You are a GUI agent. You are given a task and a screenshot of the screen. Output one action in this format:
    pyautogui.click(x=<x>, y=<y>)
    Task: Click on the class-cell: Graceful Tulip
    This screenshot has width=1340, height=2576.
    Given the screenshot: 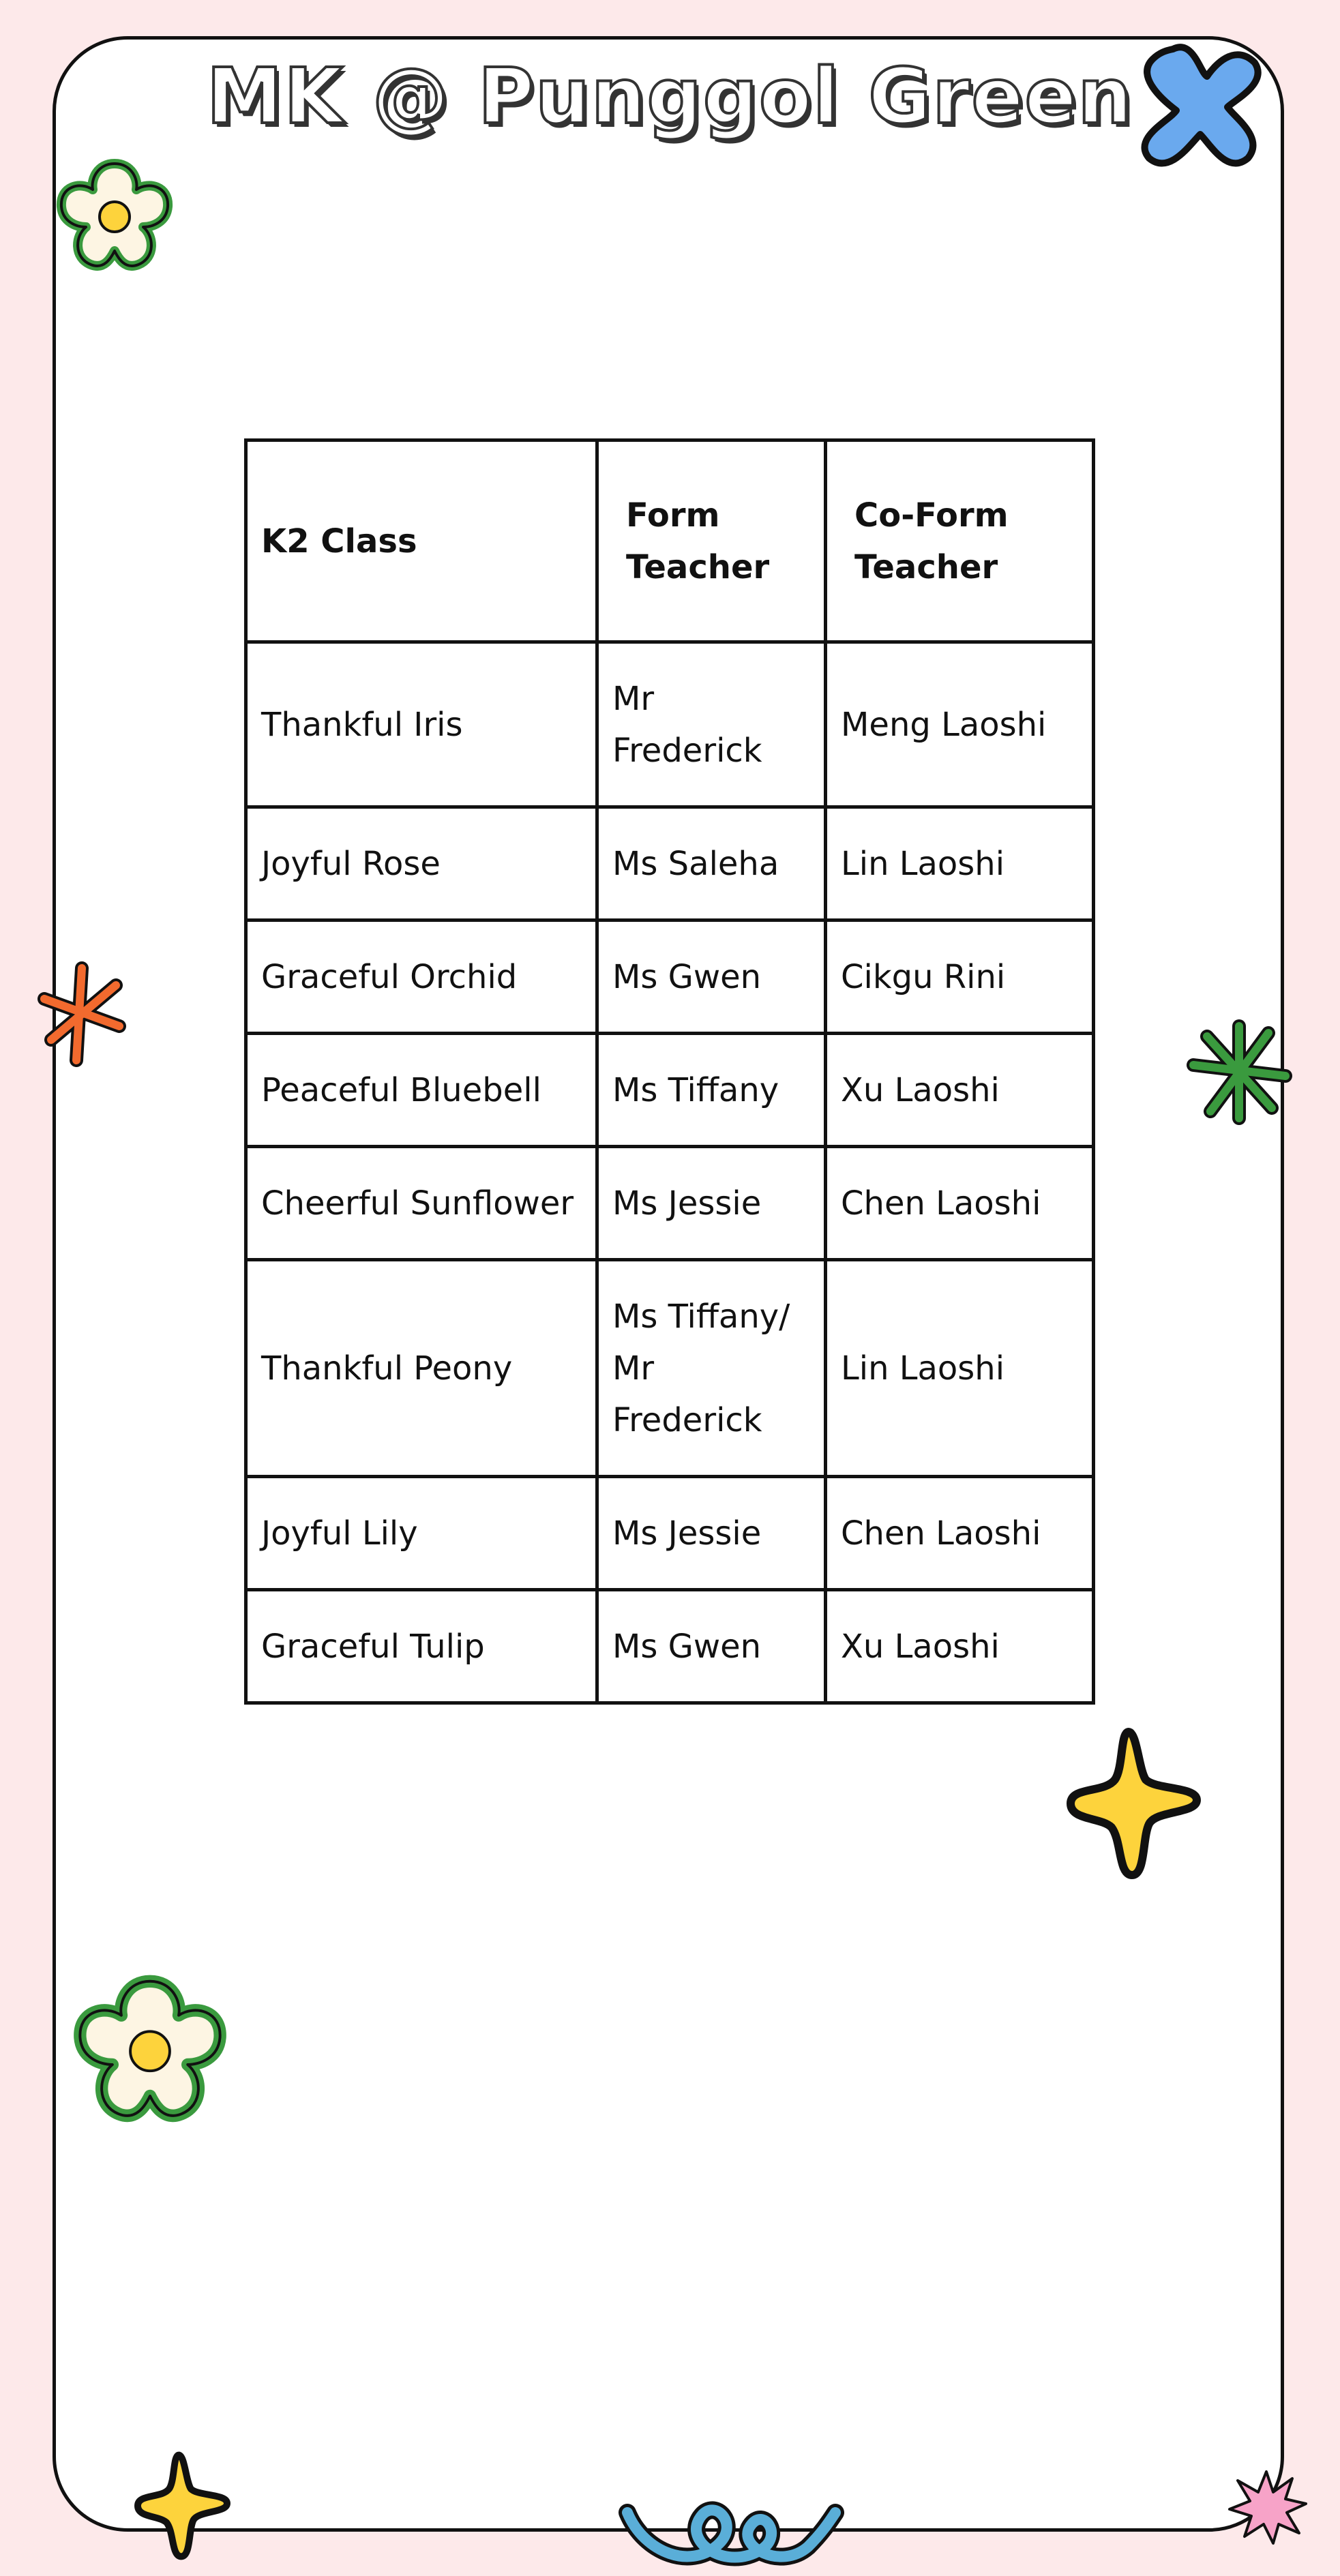 What is the action you would take?
    pyautogui.click(x=421, y=1646)
    